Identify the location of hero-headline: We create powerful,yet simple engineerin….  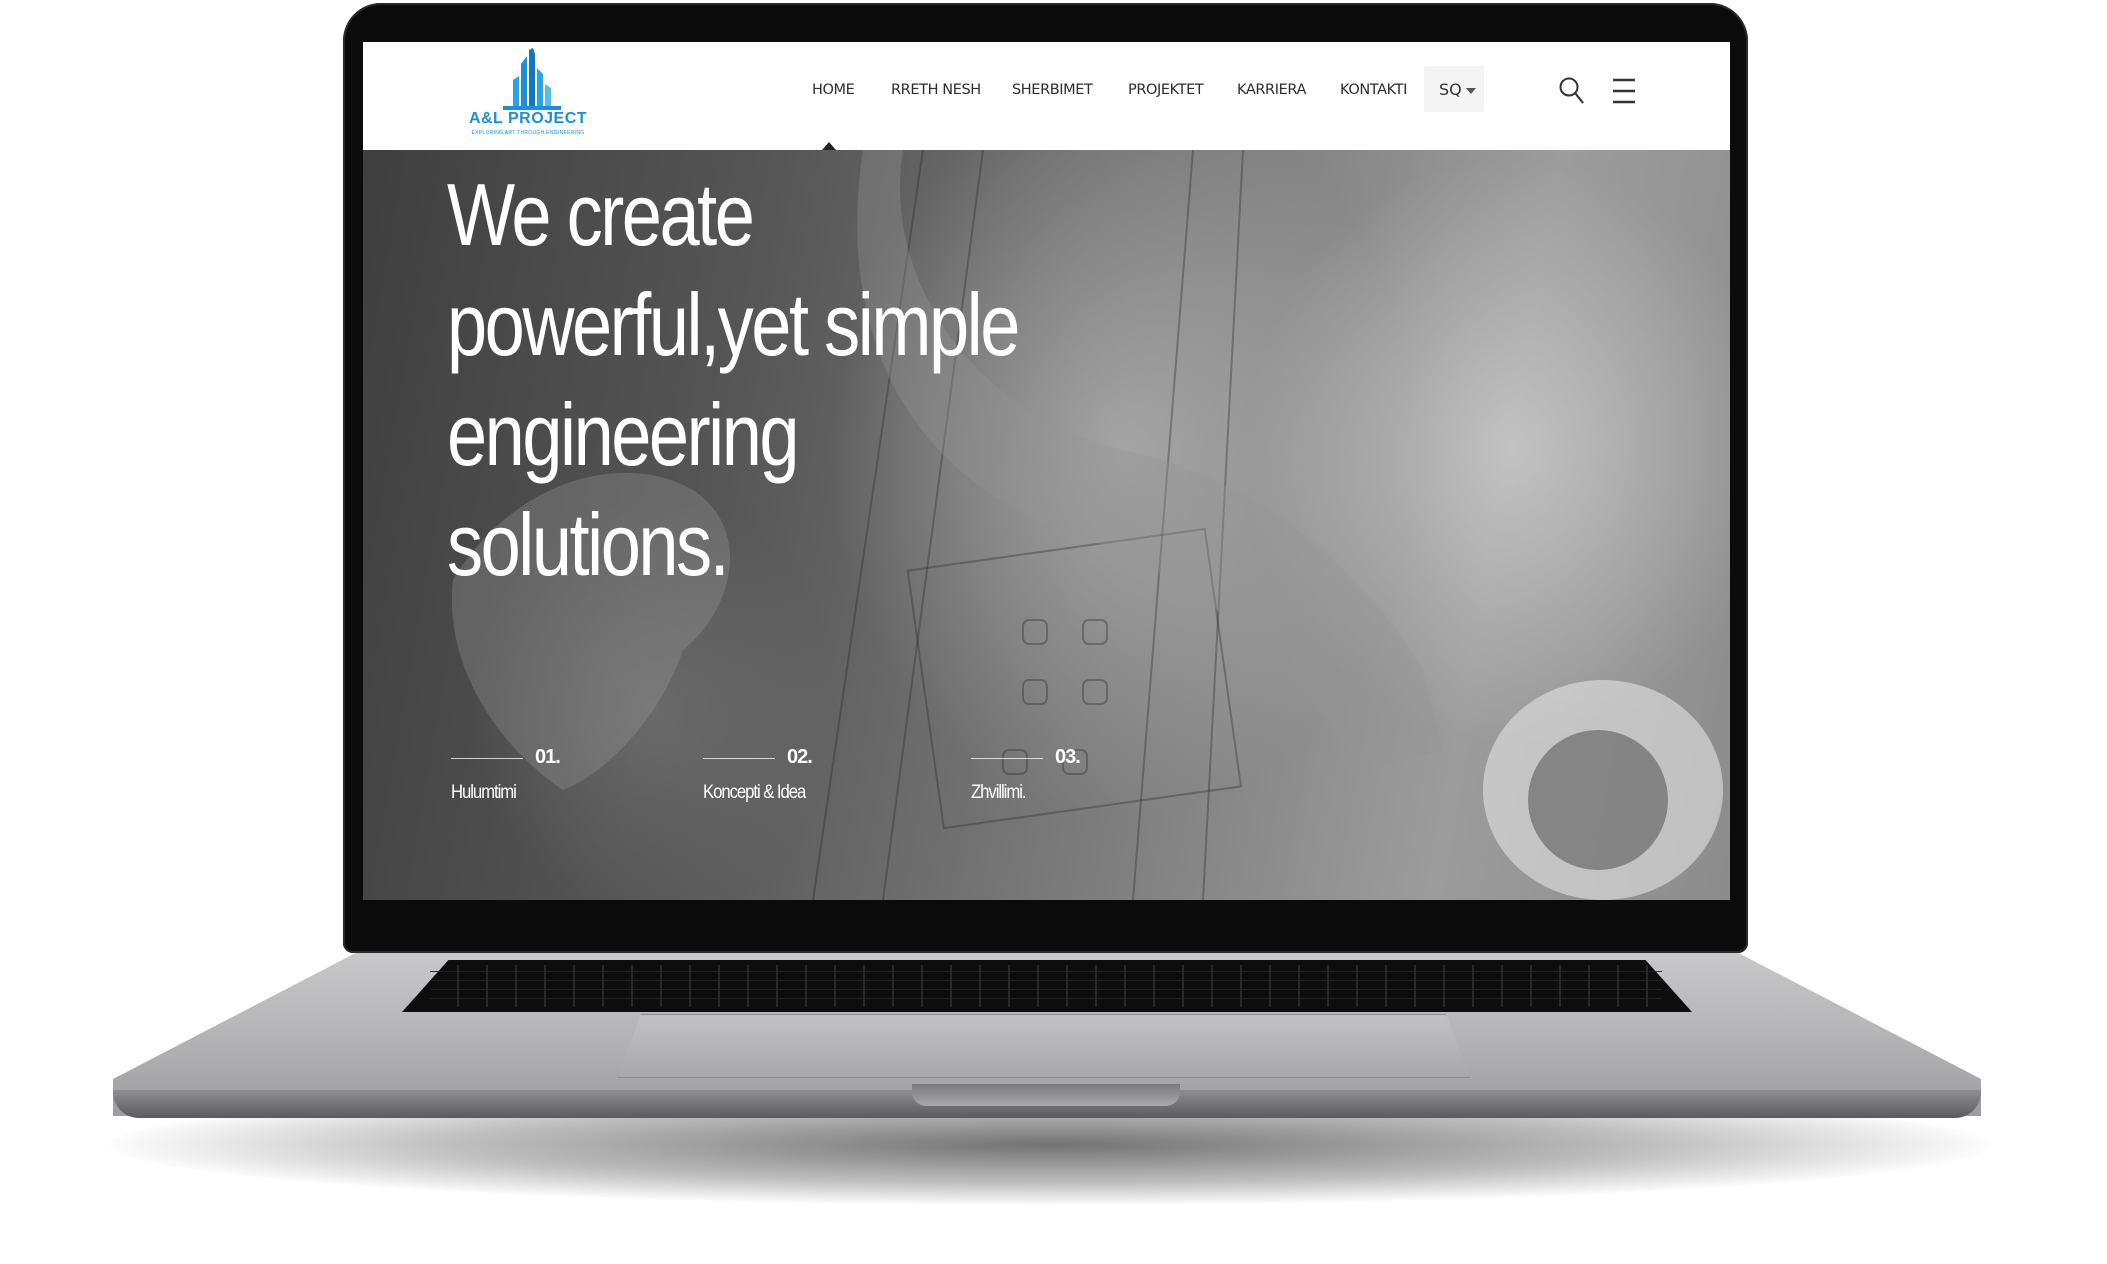
(758, 380).